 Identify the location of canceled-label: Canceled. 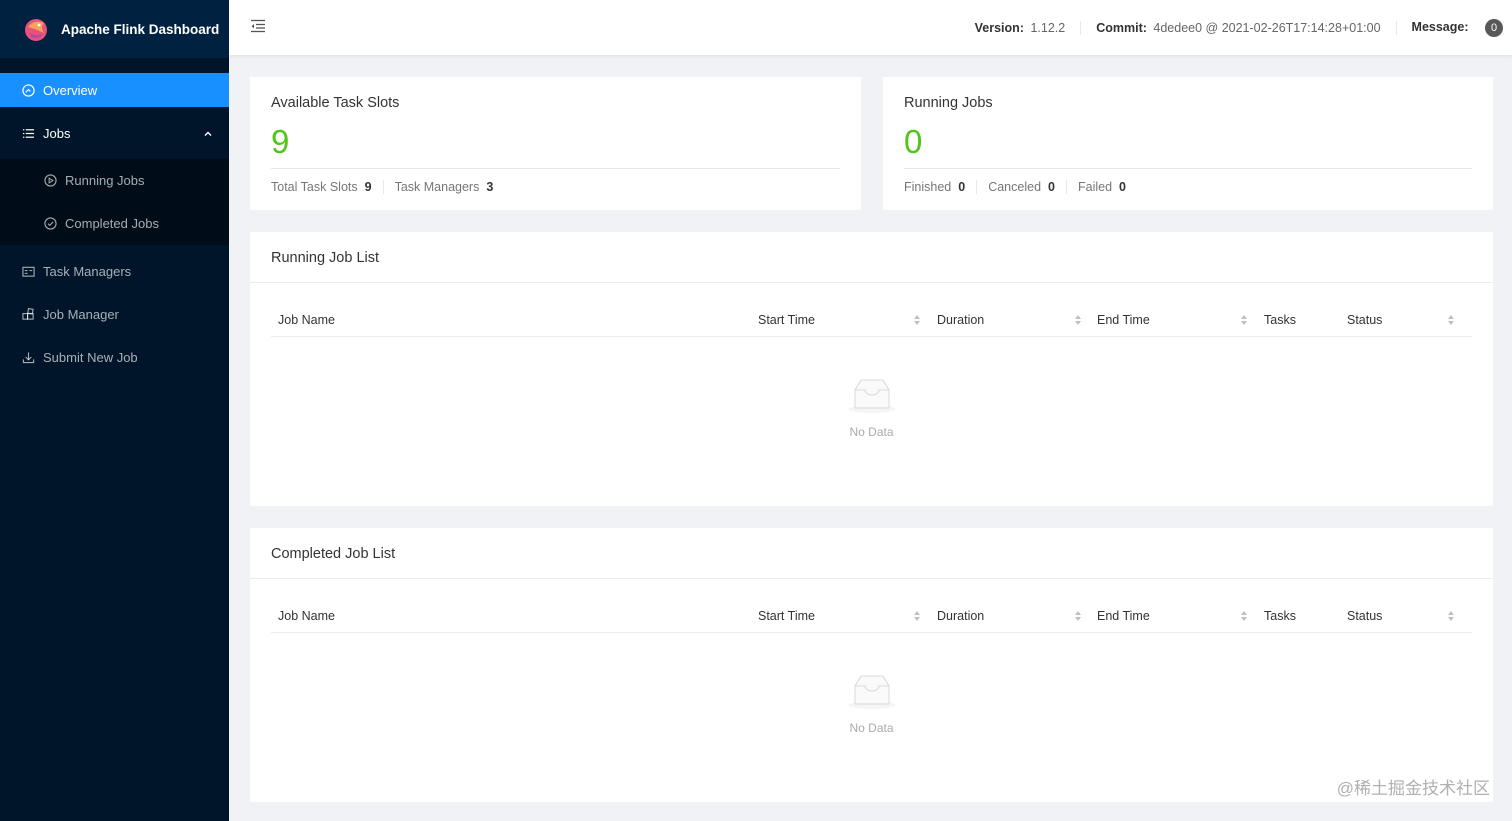
(1015, 187).